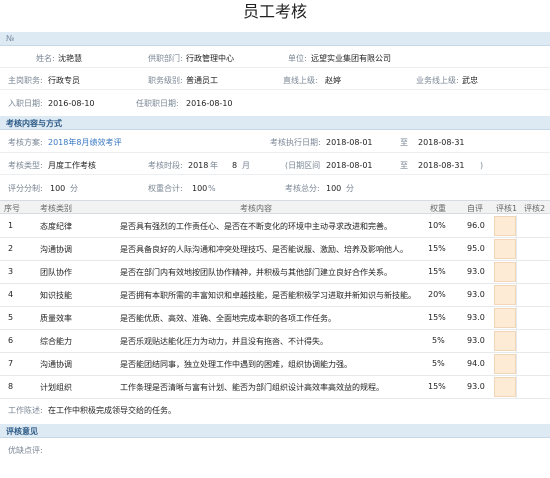  I want to click on biz-label: 业务线上级:, so click(437, 80).